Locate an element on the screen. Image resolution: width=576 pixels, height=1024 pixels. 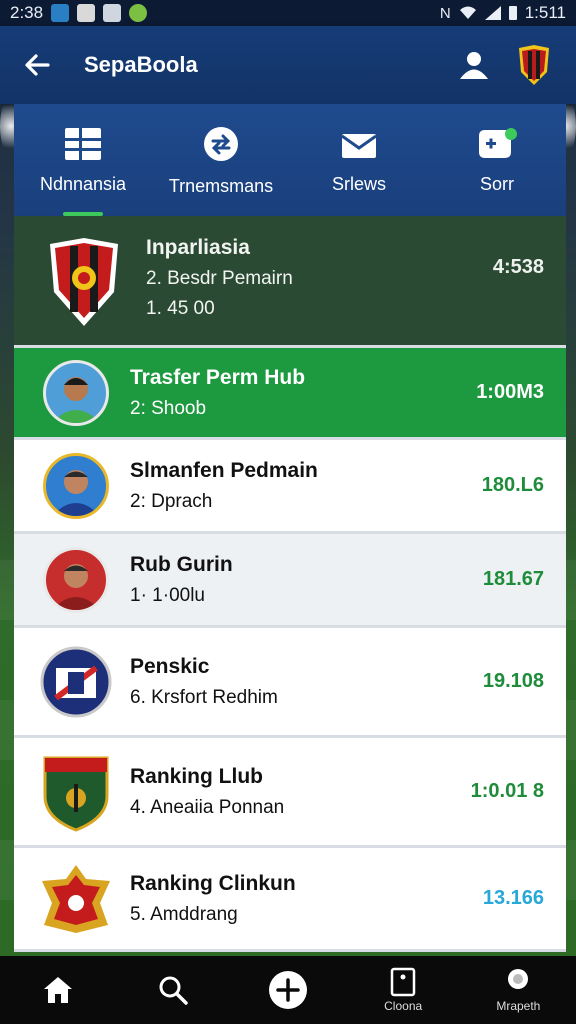
tab-transfers: Trnemsmans is located at coordinates (221, 160).